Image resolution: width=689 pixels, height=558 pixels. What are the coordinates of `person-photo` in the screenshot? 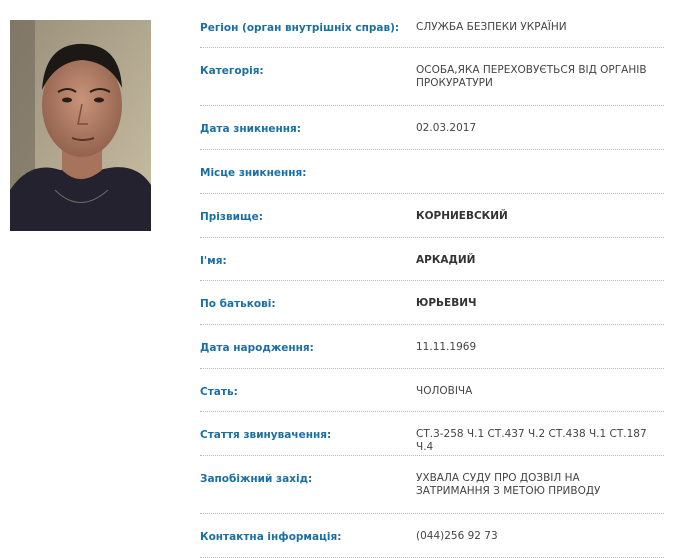 It's located at (80, 125).